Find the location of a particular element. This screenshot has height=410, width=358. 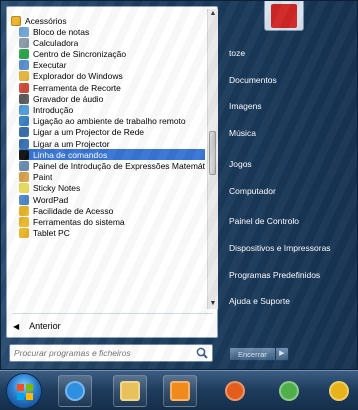

math-input-icon is located at coordinates (24, 165).